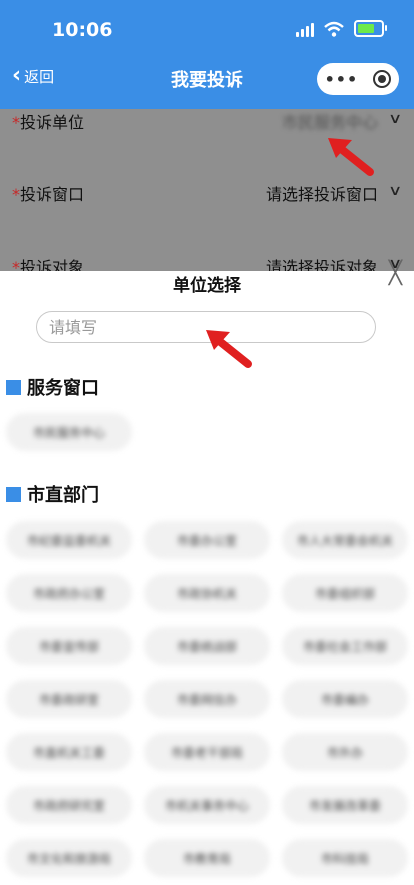 The height and width of the screenshot is (885, 414). What do you see at coordinates (69, 646) in the screenshot?
I see `unit-chip: 市委宣传部` at bounding box center [69, 646].